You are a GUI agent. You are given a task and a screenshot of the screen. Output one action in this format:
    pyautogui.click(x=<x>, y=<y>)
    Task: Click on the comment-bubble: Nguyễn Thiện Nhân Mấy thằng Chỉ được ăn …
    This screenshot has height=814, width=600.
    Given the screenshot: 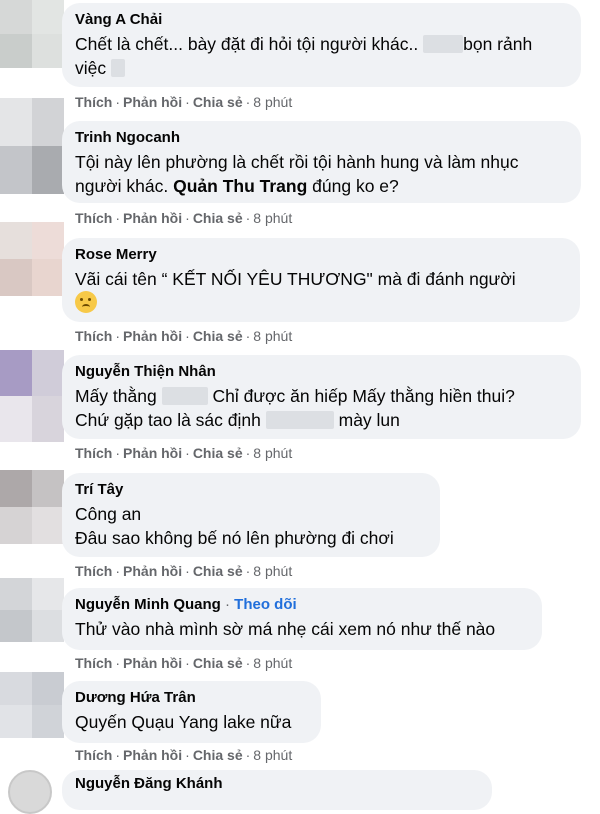 What is the action you would take?
    pyautogui.click(x=321, y=397)
    